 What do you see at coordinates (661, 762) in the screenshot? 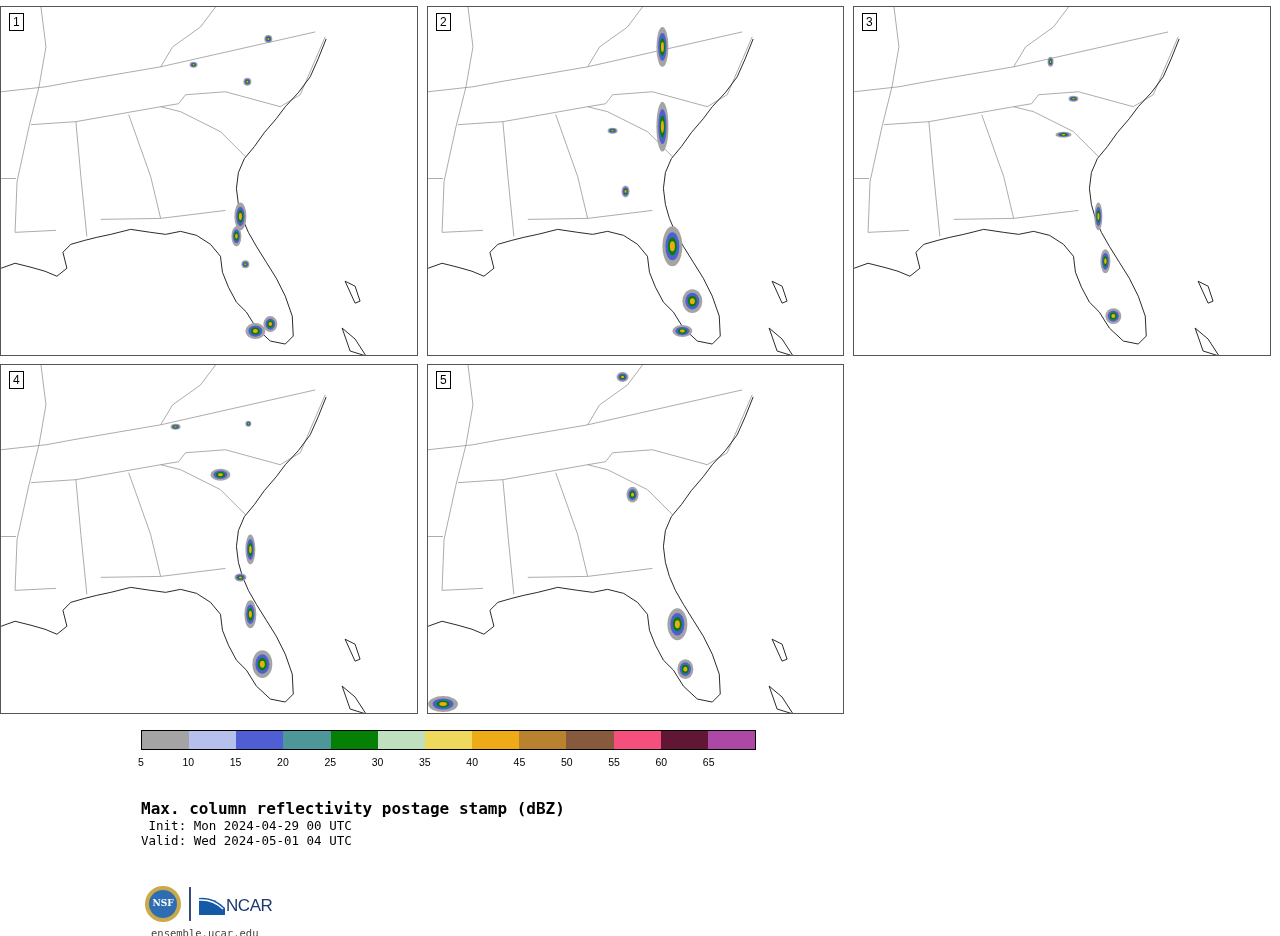
I see `tick-label: 60` at bounding box center [661, 762].